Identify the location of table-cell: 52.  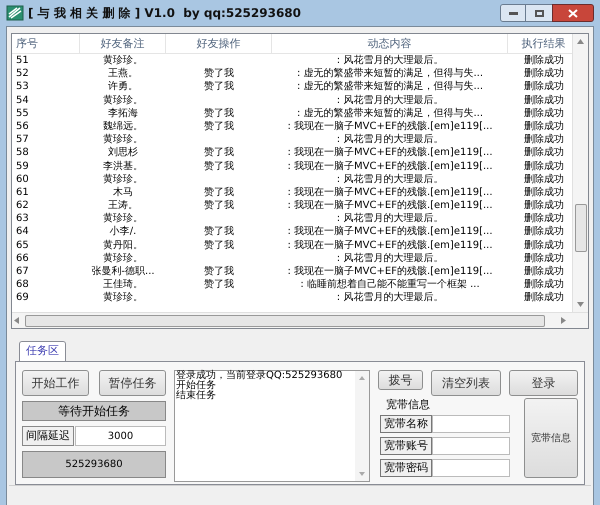
(22, 74).